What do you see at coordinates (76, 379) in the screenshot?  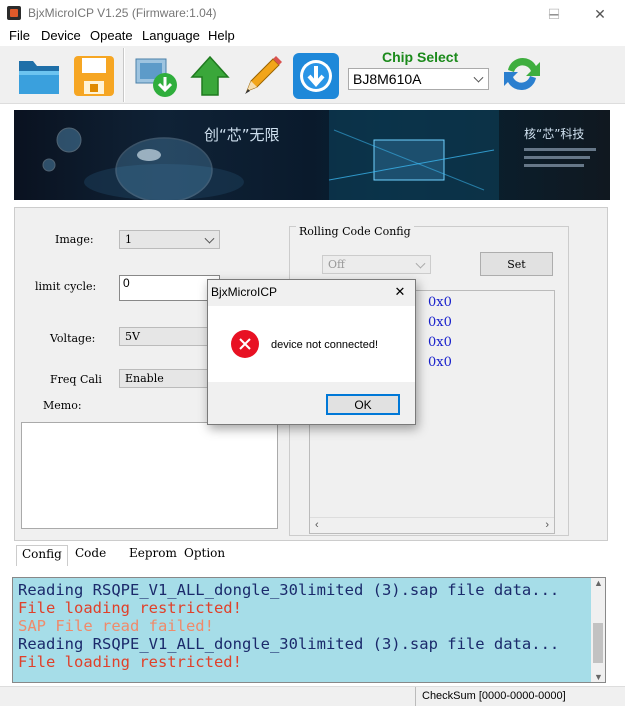 I see `freq-cali-label: Freq Cali` at bounding box center [76, 379].